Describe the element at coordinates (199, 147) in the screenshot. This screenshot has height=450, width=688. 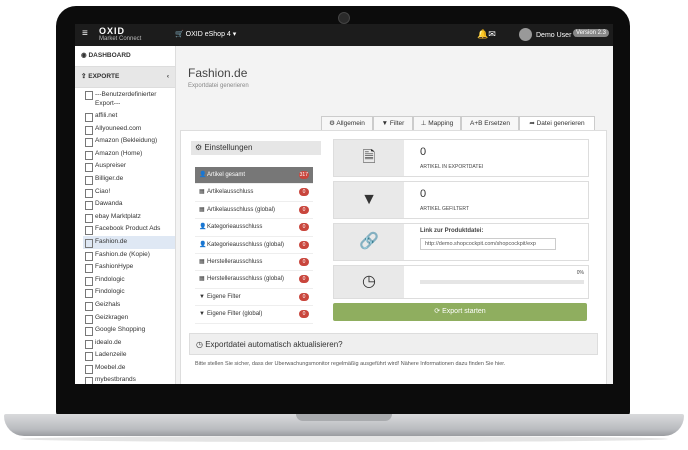
I see `gear-icon: ⚙` at that location.